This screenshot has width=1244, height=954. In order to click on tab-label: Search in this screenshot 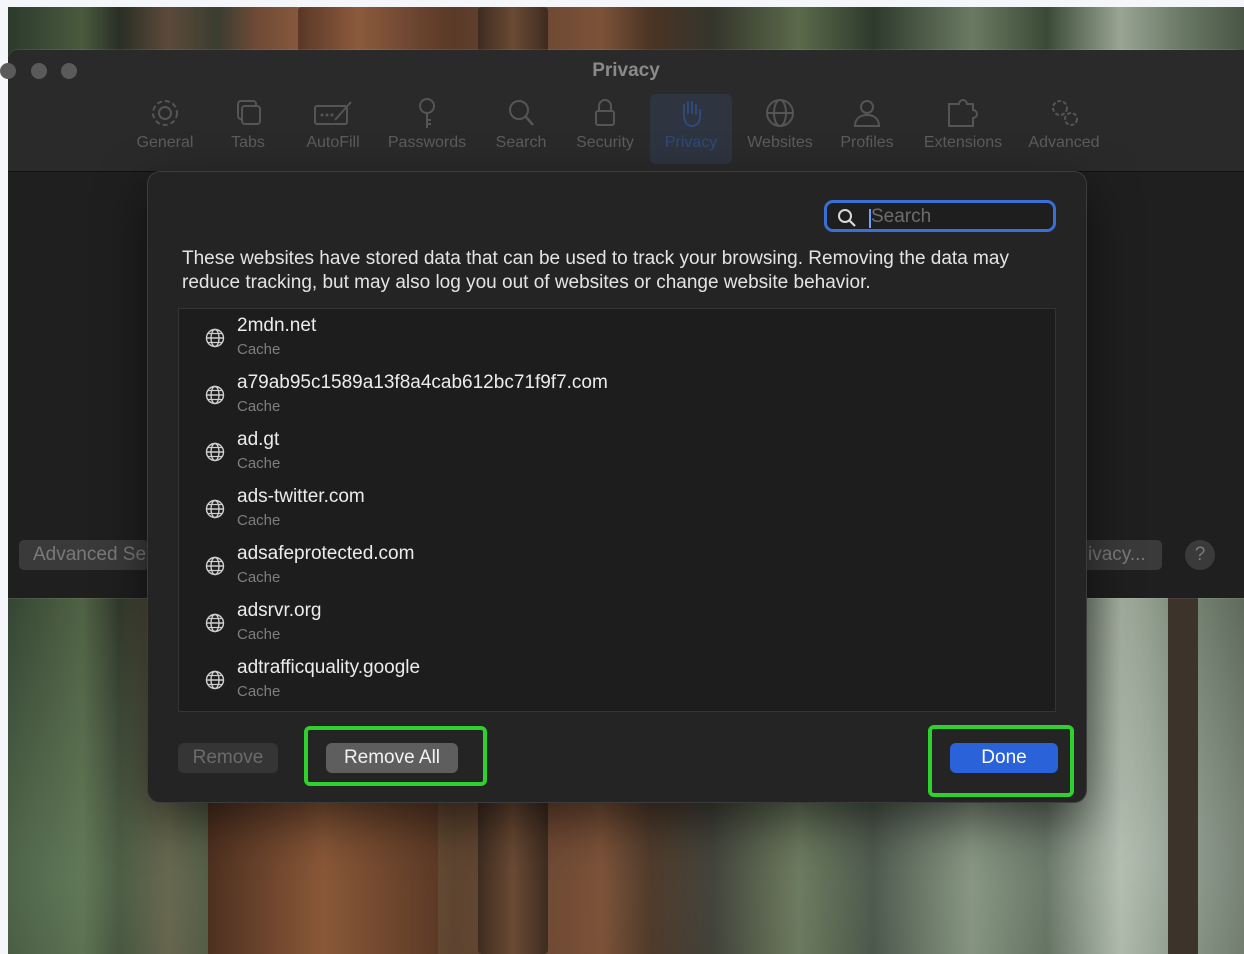, I will do `click(521, 142)`.